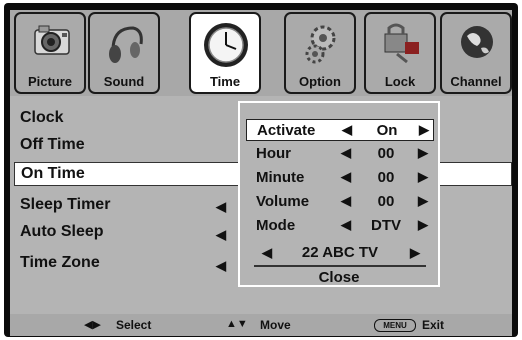  I want to click on help-select: Select, so click(134, 325).